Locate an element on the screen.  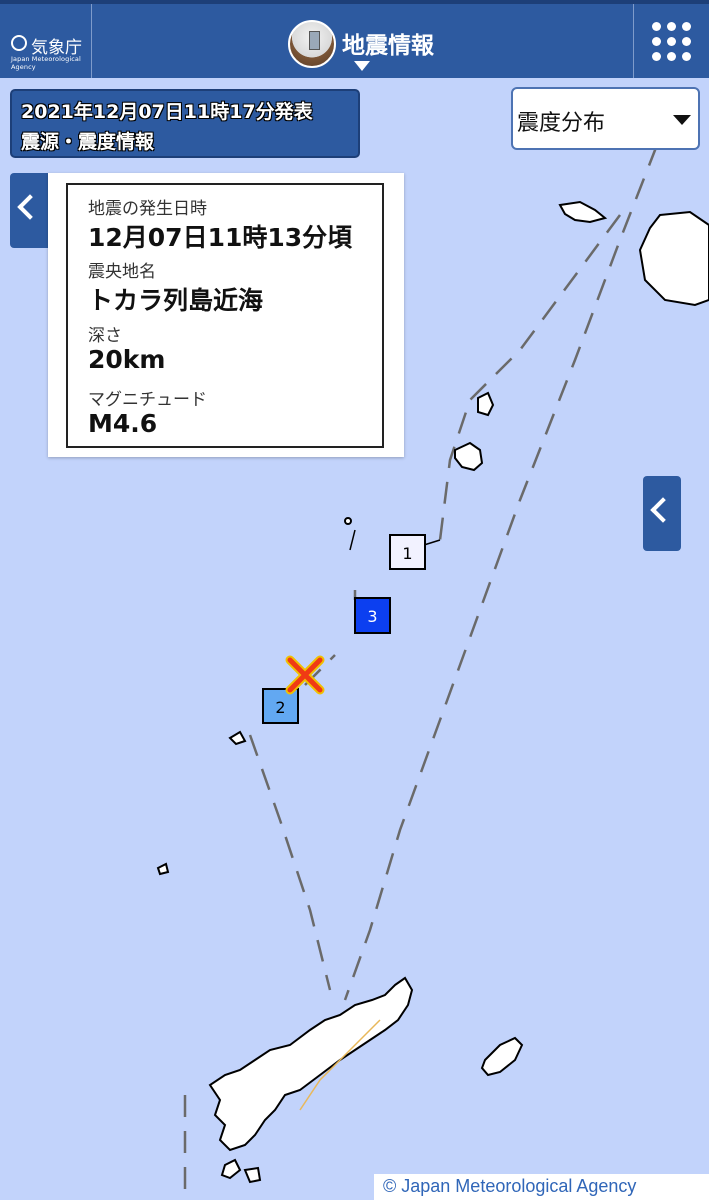
intensity-level: 3 is located at coordinates (372, 616).